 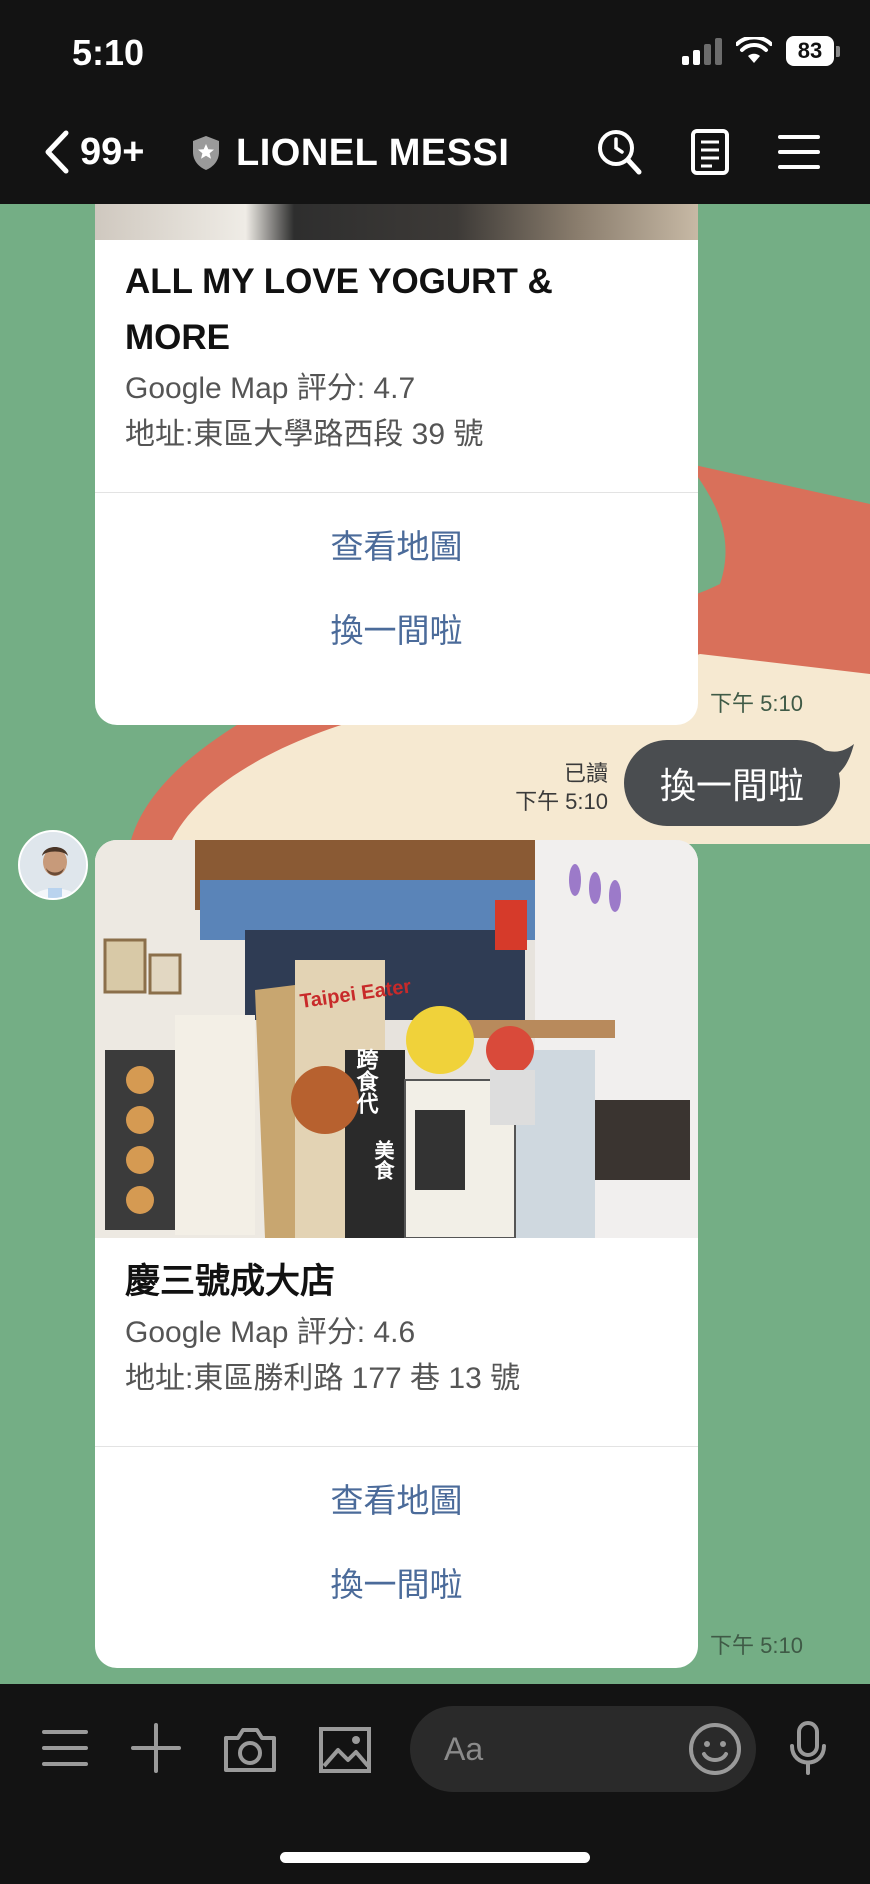 What do you see at coordinates (754, 50) in the screenshot?
I see `wifi-icon` at bounding box center [754, 50].